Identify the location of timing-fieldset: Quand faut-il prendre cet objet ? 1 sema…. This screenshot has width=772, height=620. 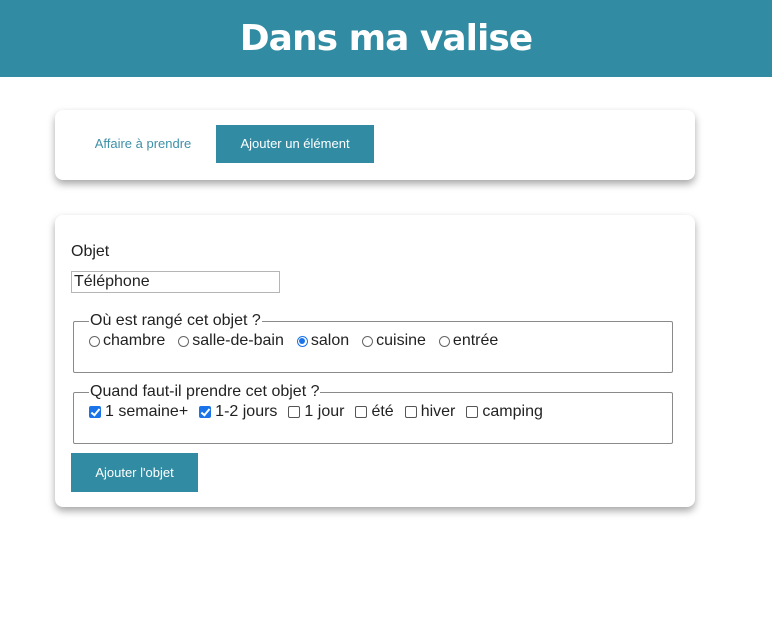
(373, 413).